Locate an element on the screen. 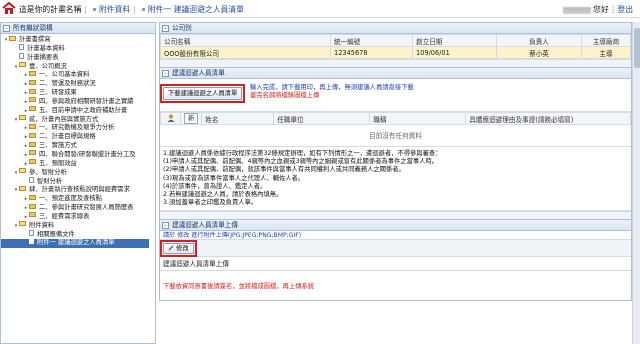  column-header: 負責人 is located at coordinates (539, 40).